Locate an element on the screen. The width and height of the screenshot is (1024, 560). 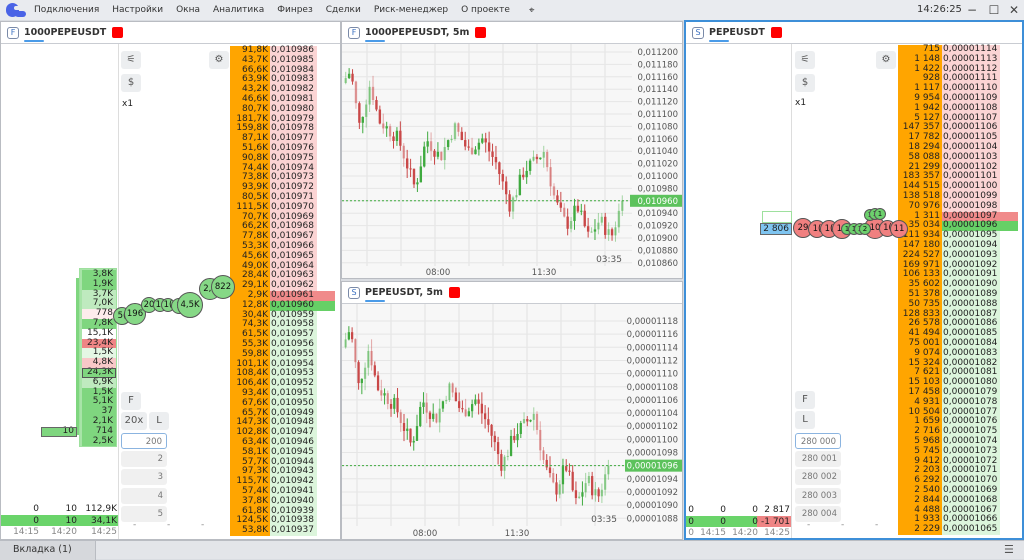
menu-finres: Финрез is located at coordinates (295, 10).